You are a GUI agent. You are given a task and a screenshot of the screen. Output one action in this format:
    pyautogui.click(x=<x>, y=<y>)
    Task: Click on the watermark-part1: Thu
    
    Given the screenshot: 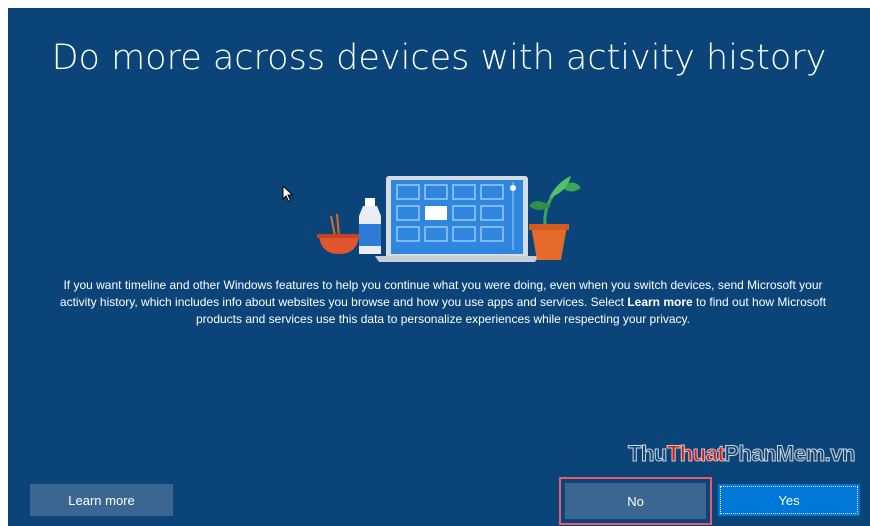 What is the action you would take?
    pyautogui.click(x=648, y=454)
    